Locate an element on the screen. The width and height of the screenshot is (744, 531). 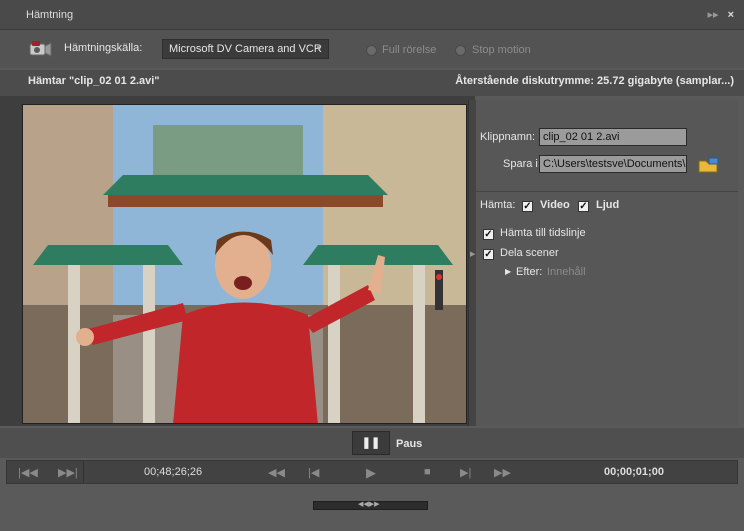
step-forward-icon: ▶| is located at coordinates (465, 472).